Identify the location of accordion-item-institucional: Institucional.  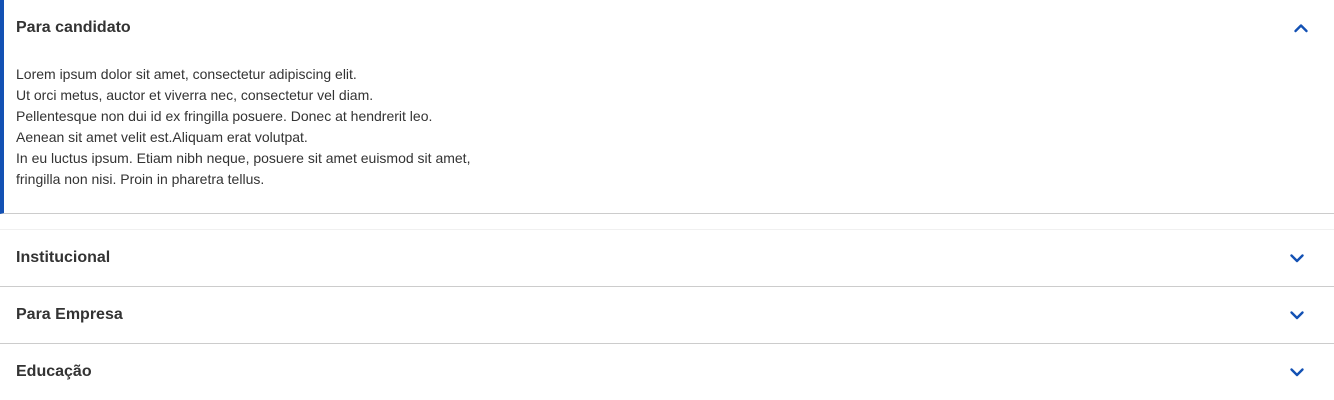
(667, 258).